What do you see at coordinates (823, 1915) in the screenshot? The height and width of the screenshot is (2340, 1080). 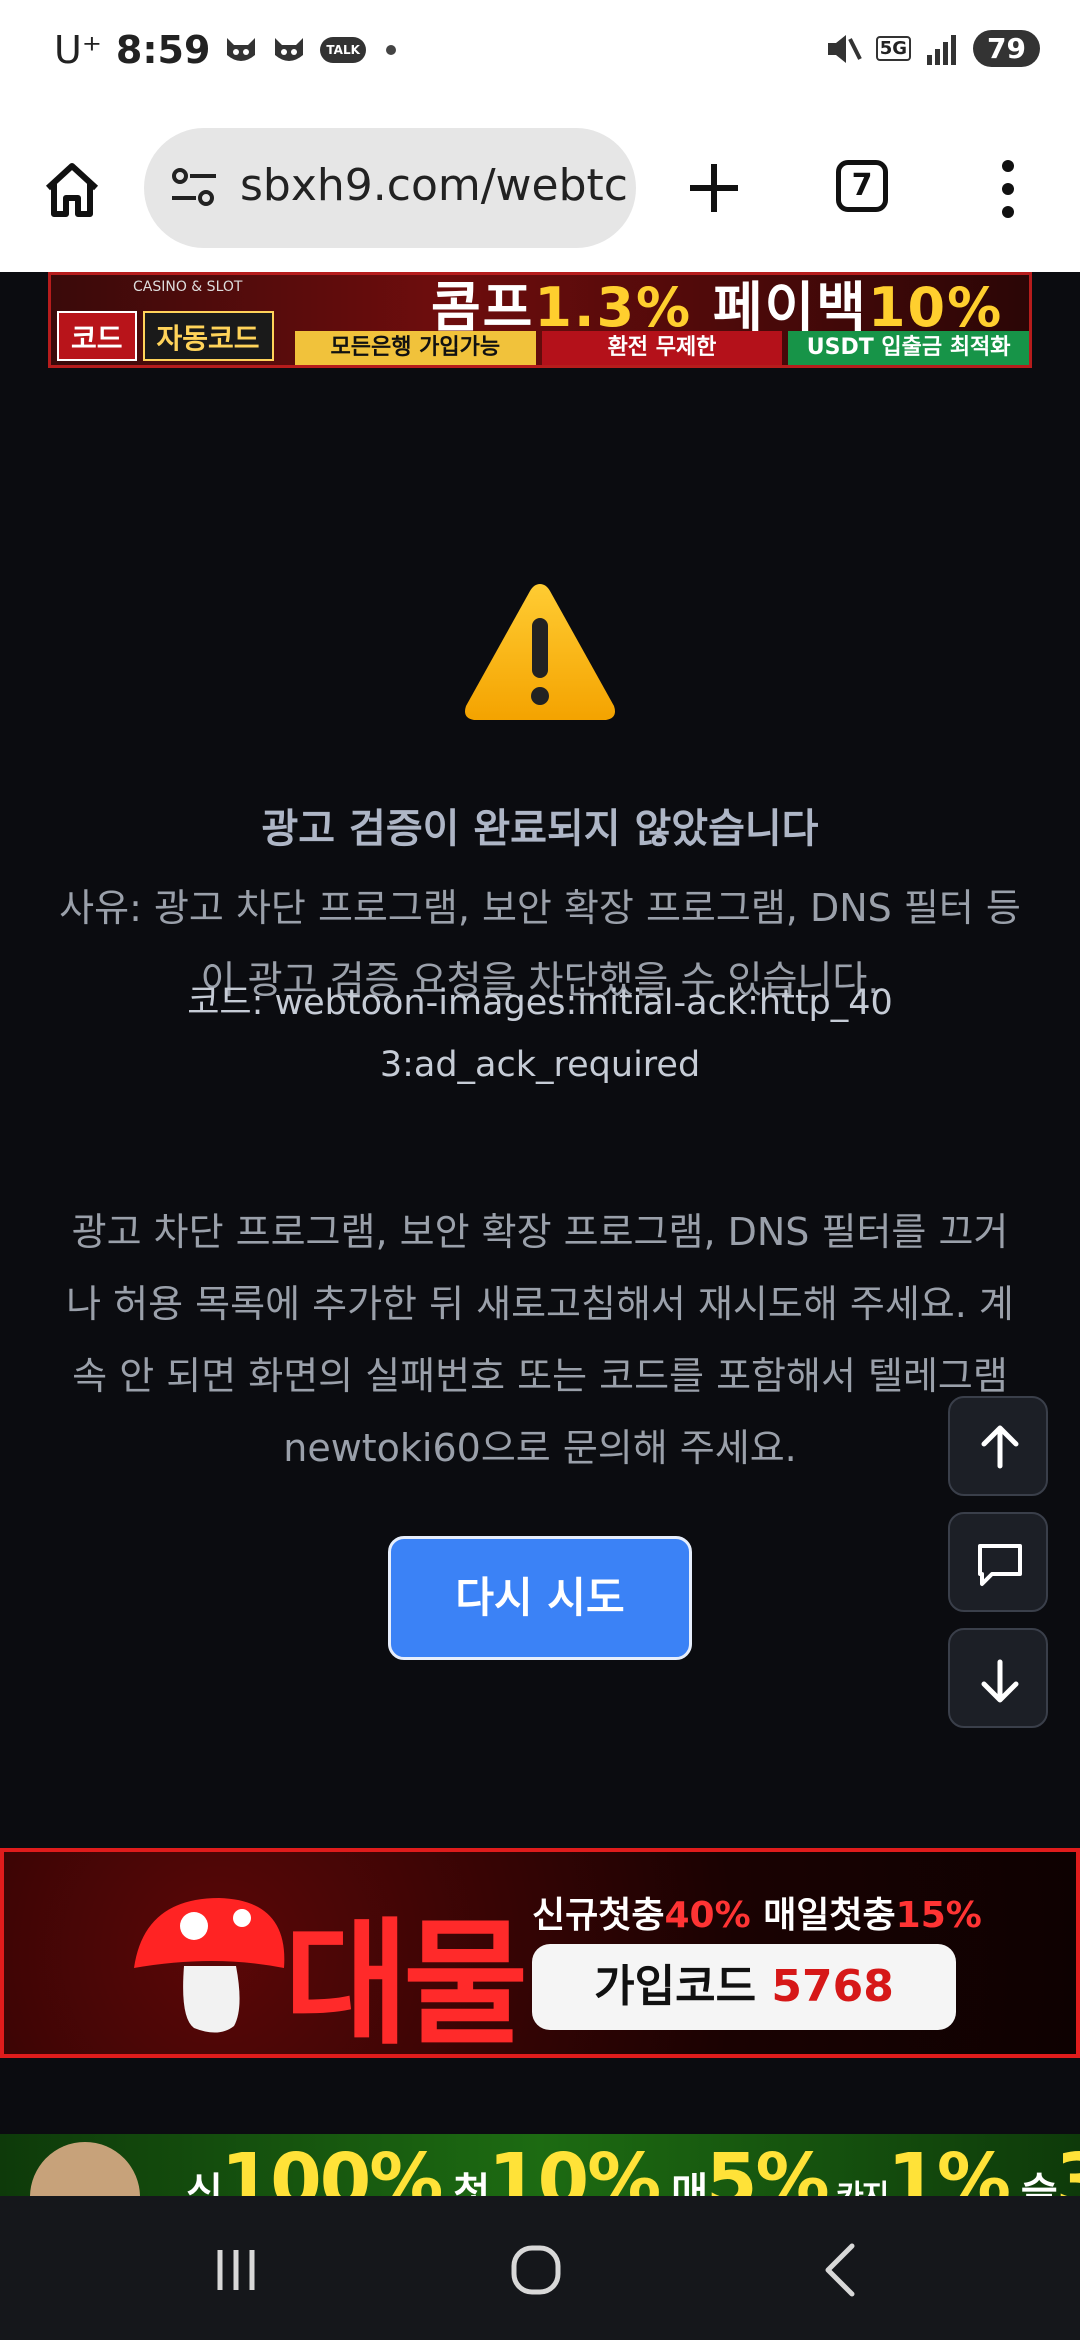 I see `ad-promo-b: 매일첫충` at bounding box center [823, 1915].